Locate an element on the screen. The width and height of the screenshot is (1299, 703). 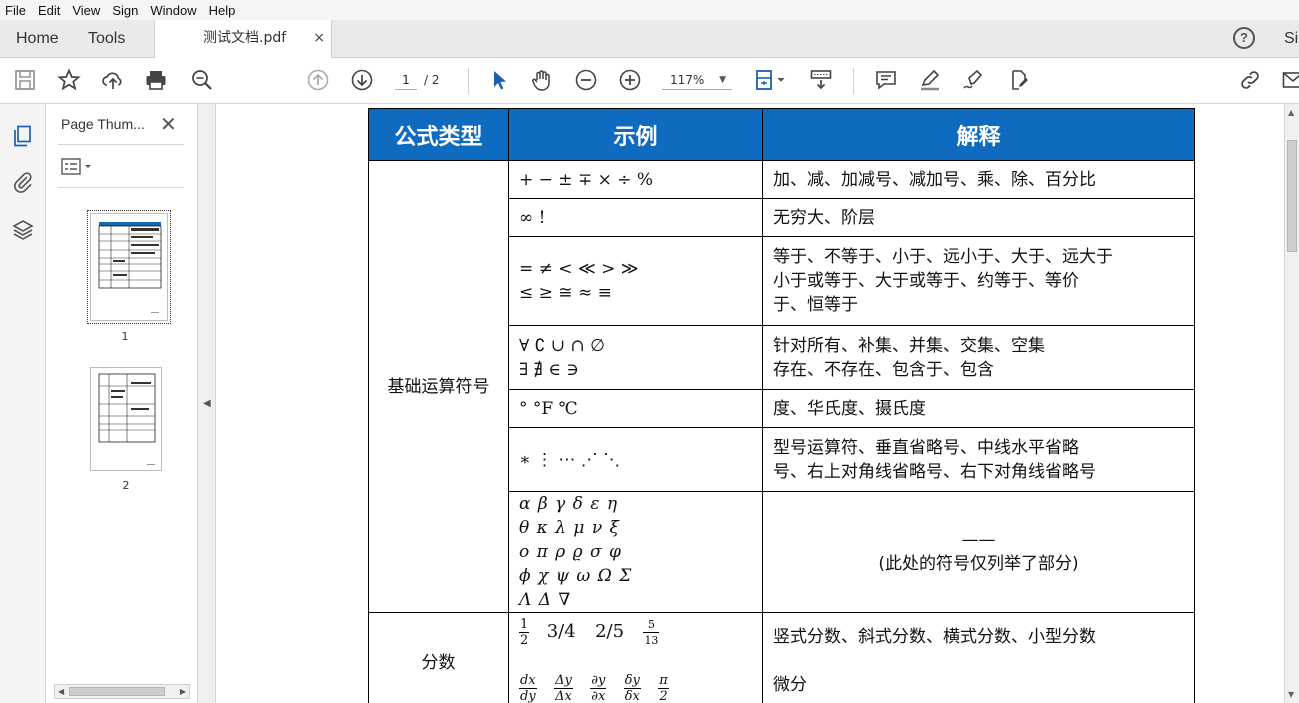
bookmark-star-icon is located at coordinates (69, 80).